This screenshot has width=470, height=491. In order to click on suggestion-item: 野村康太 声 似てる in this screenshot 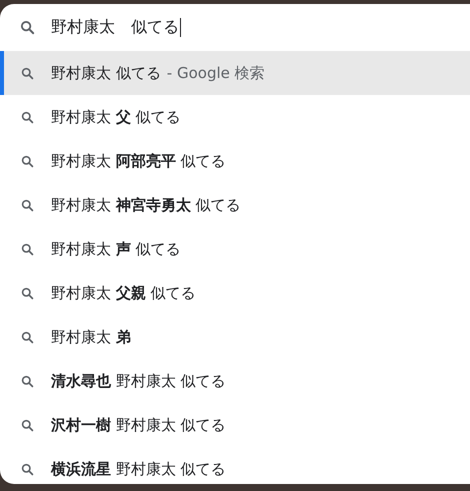, I will do `click(235, 249)`.